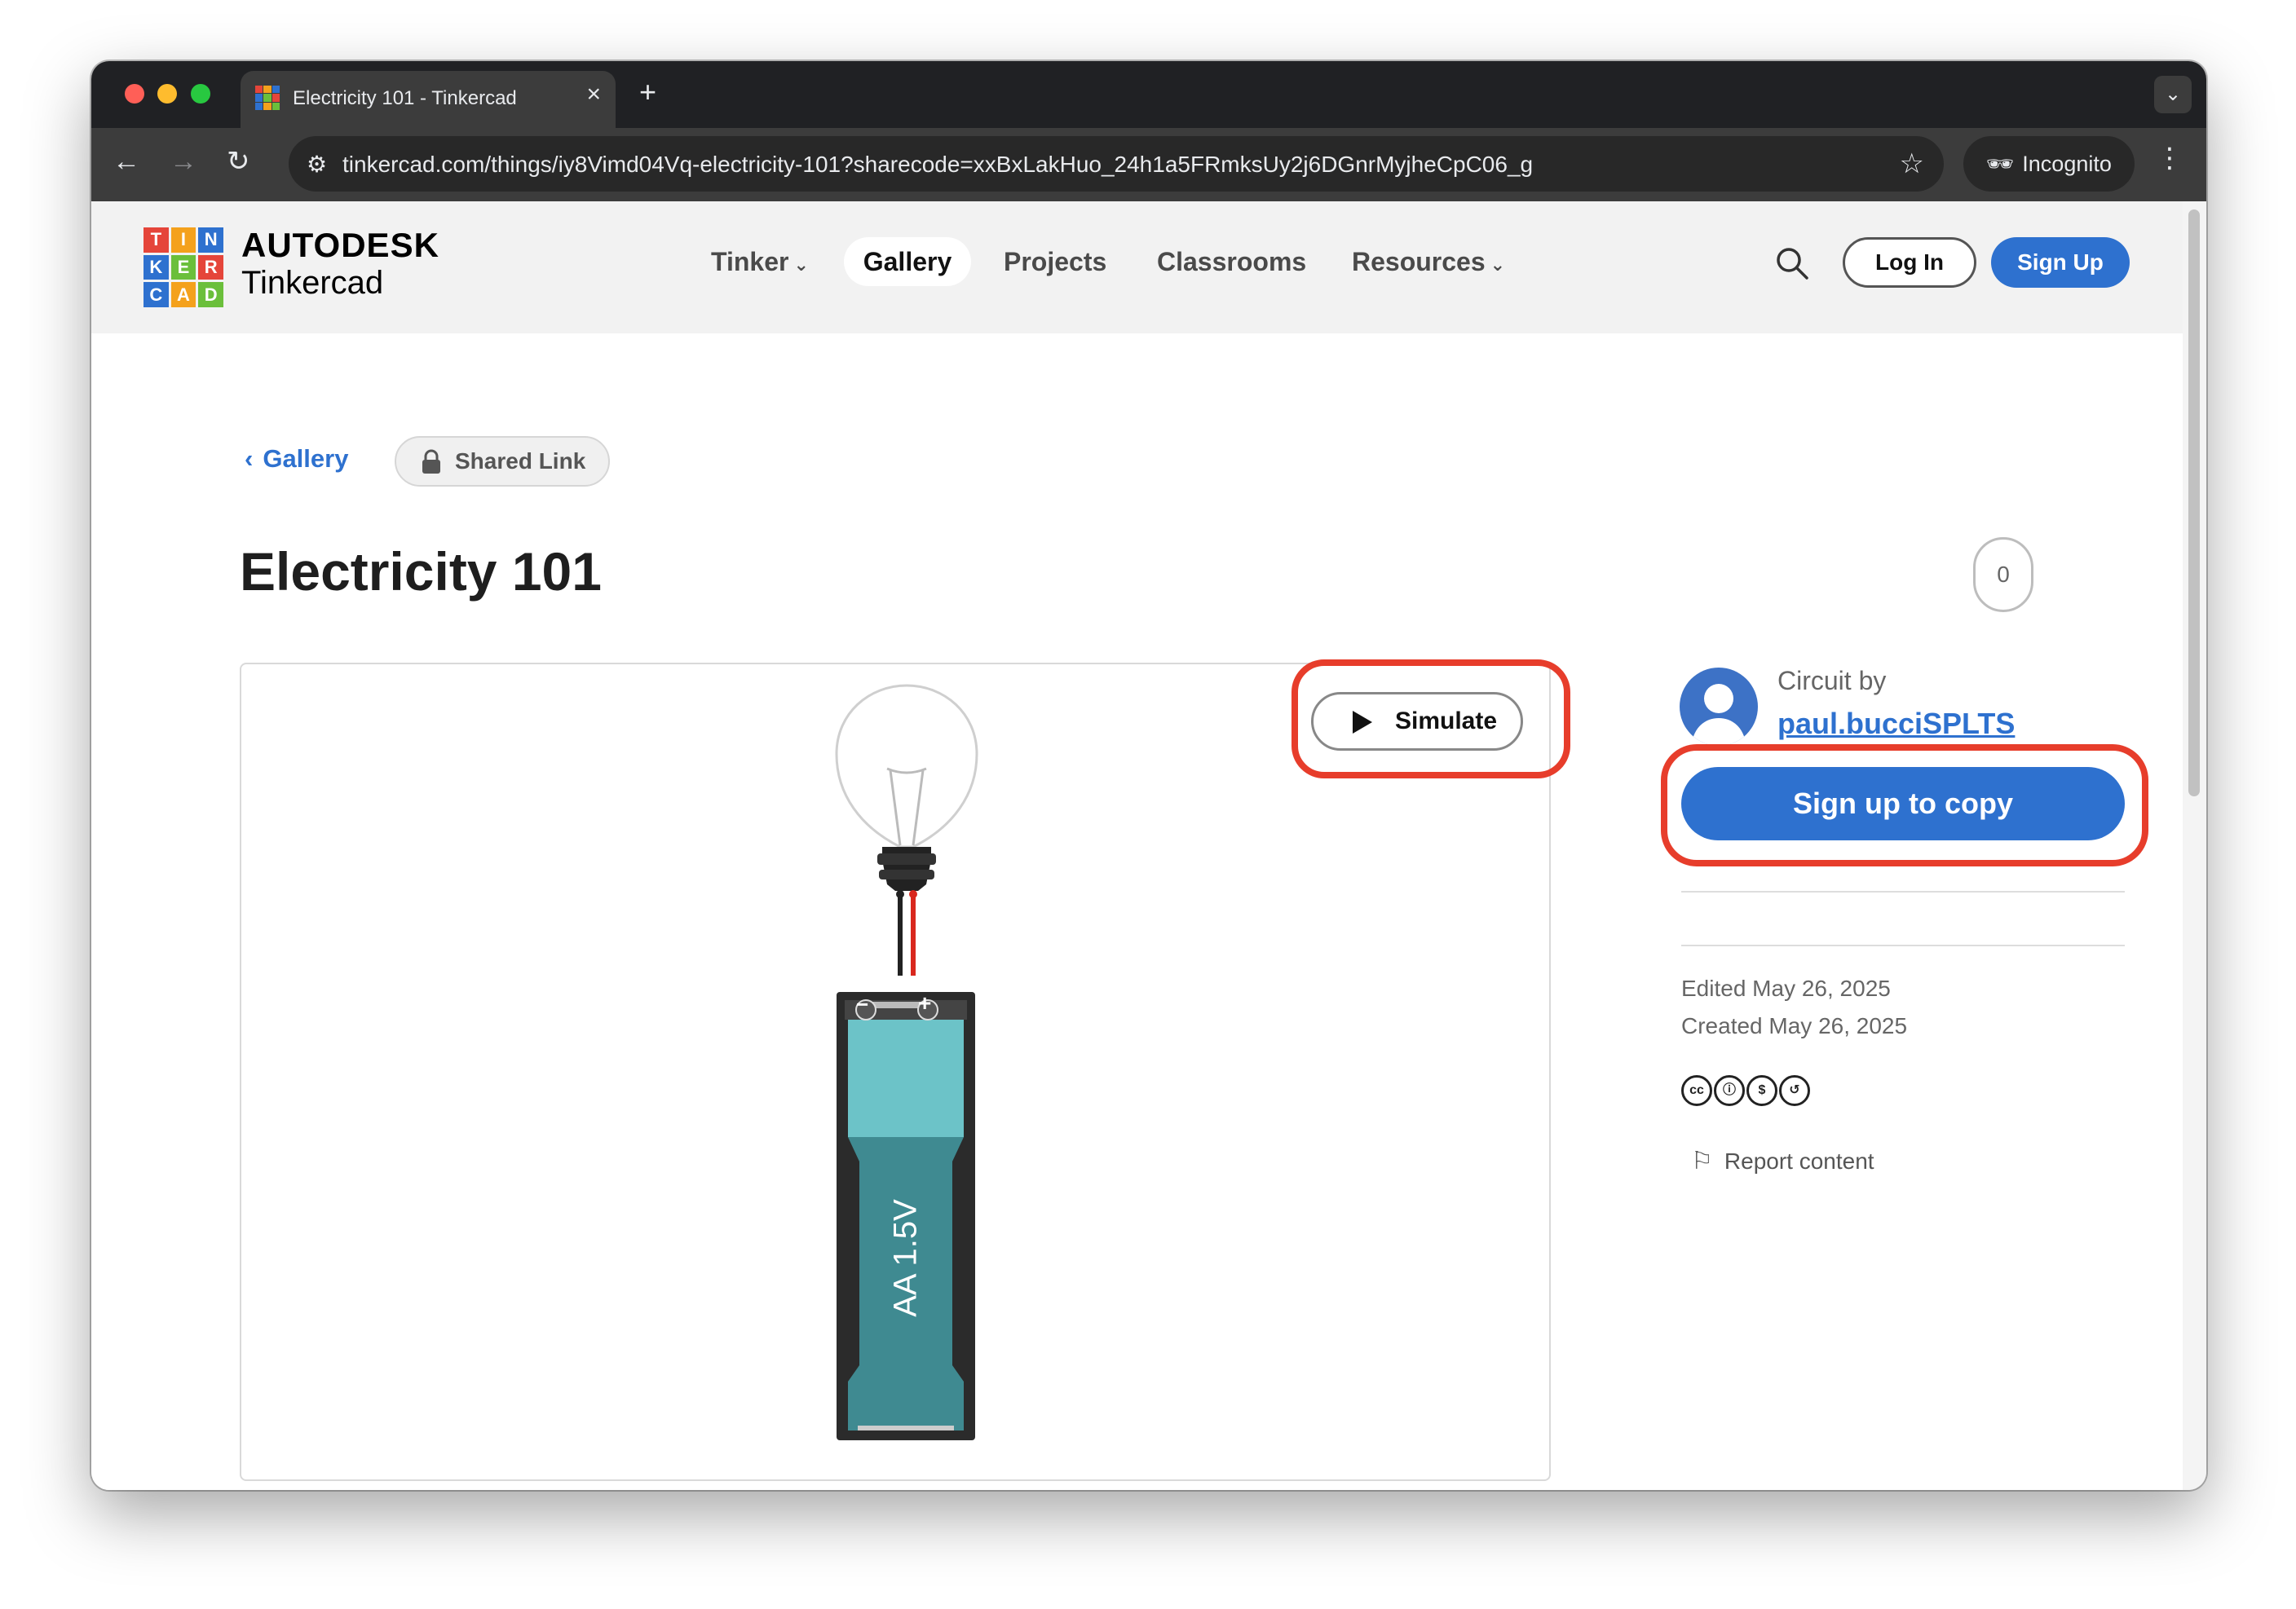  Describe the element at coordinates (2194, 502) in the screenshot. I see `scrollbar-thumb` at that location.